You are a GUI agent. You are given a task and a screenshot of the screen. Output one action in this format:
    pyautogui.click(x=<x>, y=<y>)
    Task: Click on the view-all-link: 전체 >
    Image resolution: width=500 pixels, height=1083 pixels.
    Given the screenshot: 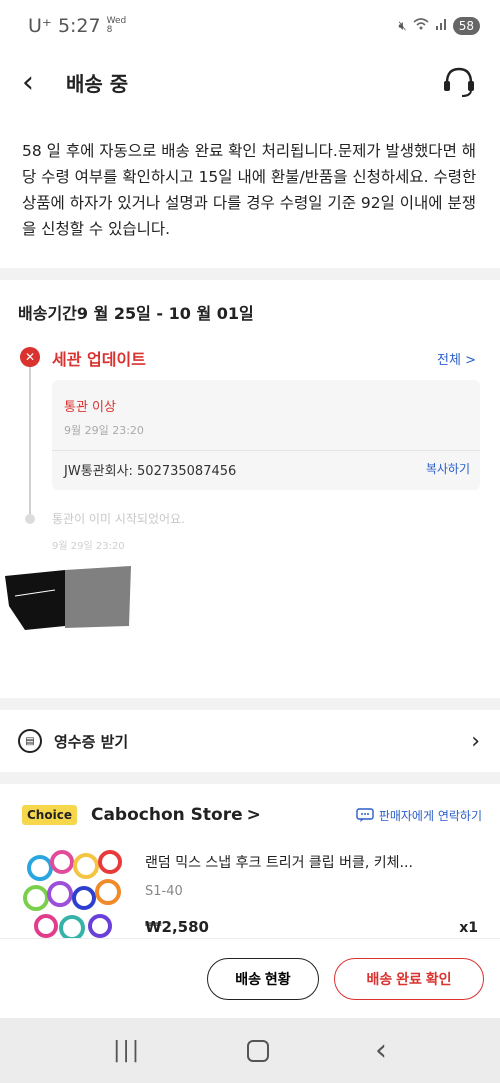 What is the action you would take?
    pyautogui.click(x=456, y=358)
    